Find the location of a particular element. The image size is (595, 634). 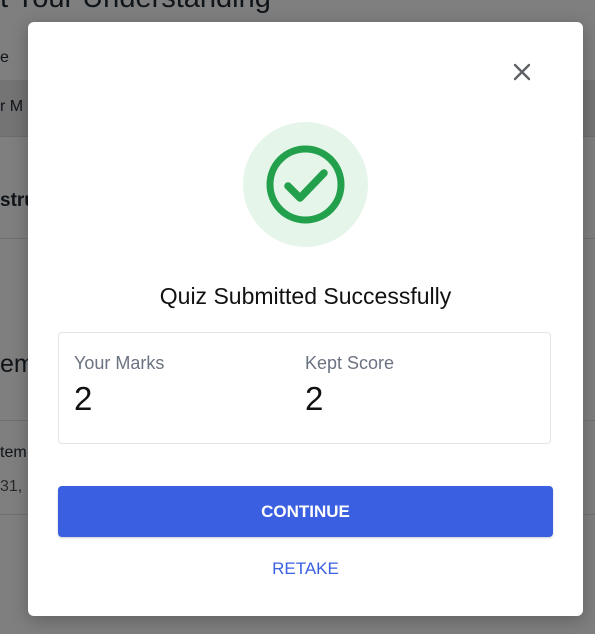

close-button is located at coordinates (522, 72).